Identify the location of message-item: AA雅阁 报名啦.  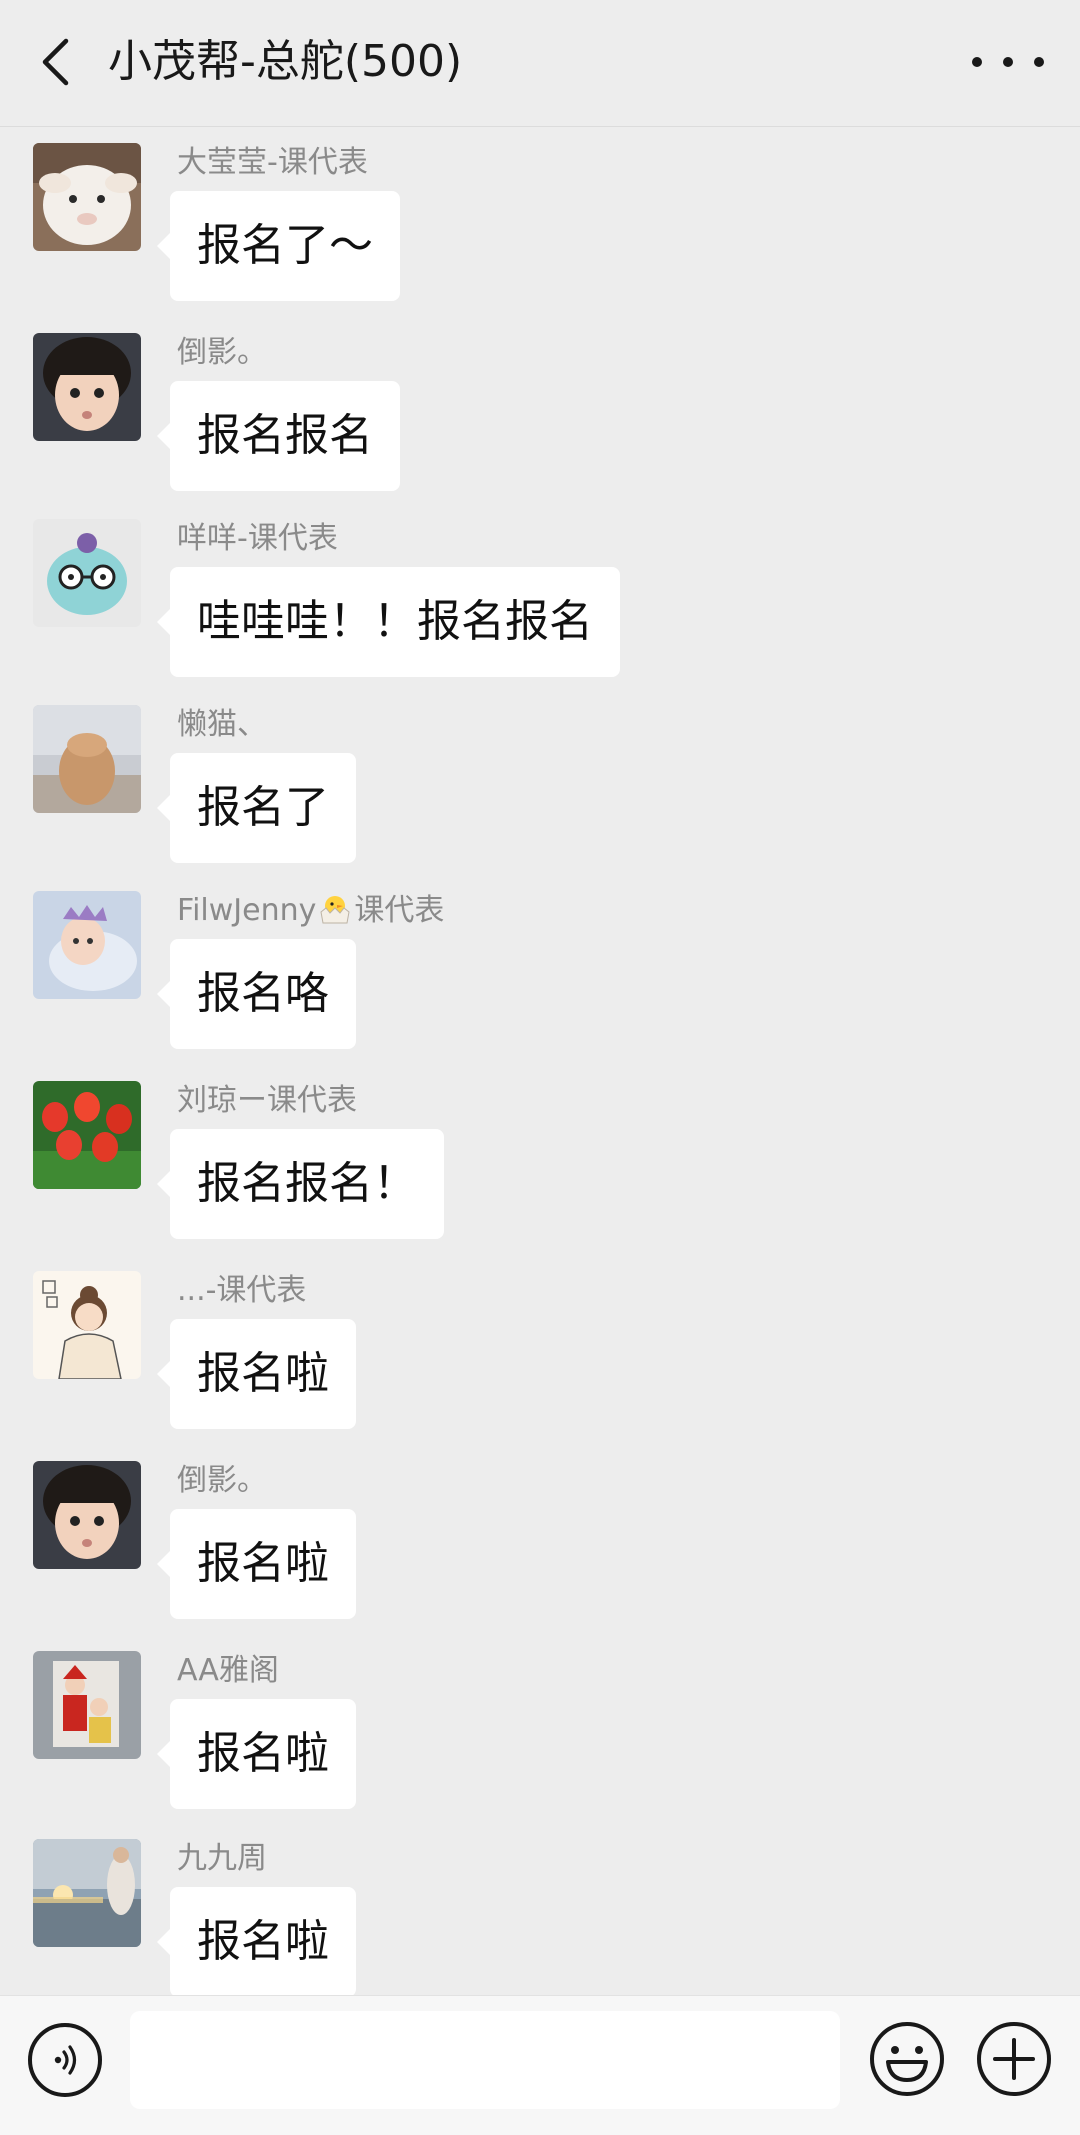
(540, 1728).